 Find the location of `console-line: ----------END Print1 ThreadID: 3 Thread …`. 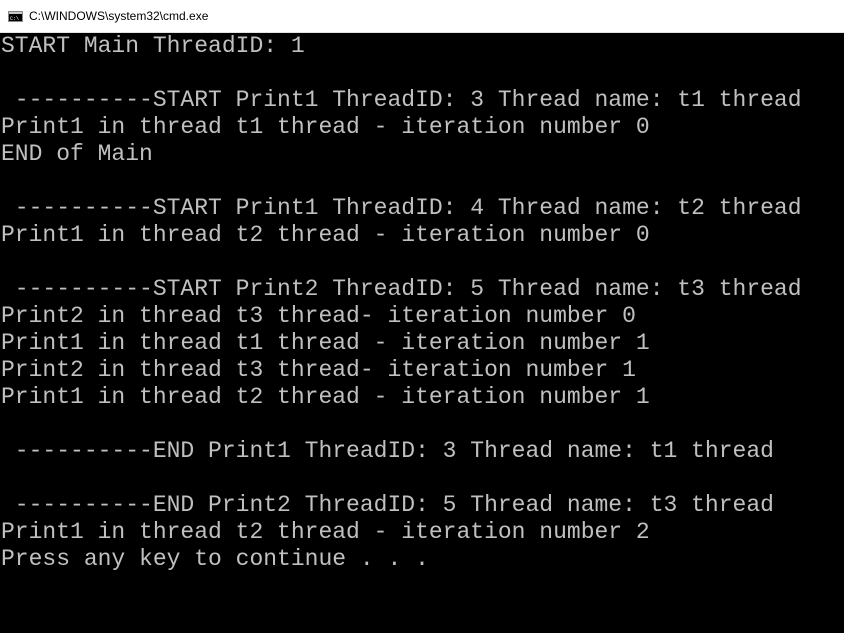

console-line: ----------END Print1 ThreadID: 3 Thread … is located at coordinates (387, 451).